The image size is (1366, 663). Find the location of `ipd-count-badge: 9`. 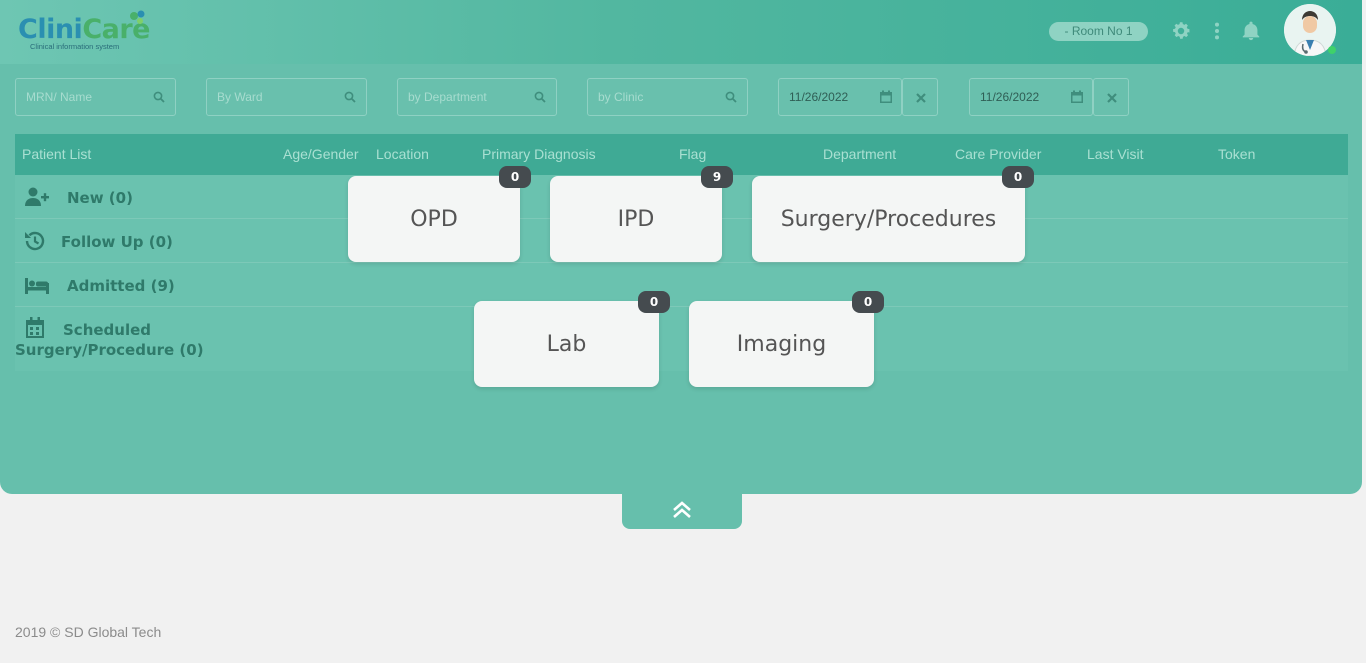

ipd-count-badge: 9 is located at coordinates (717, 177).